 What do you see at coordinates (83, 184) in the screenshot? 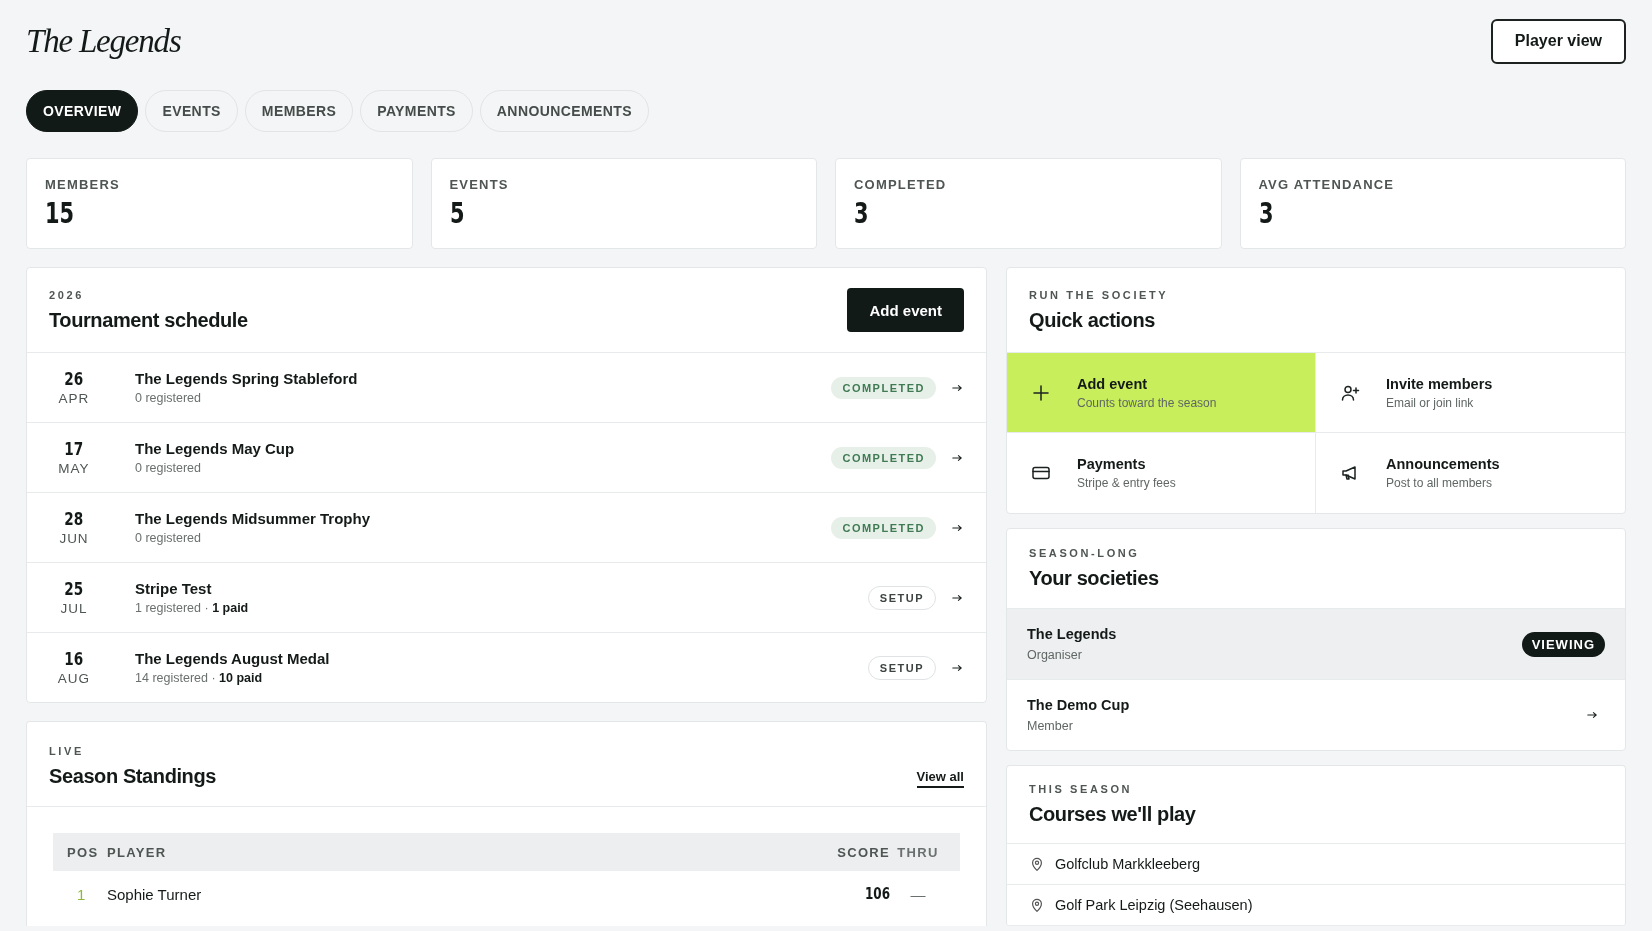
I see `stat-label: MEMBERS` at bounding box center [83, 184].